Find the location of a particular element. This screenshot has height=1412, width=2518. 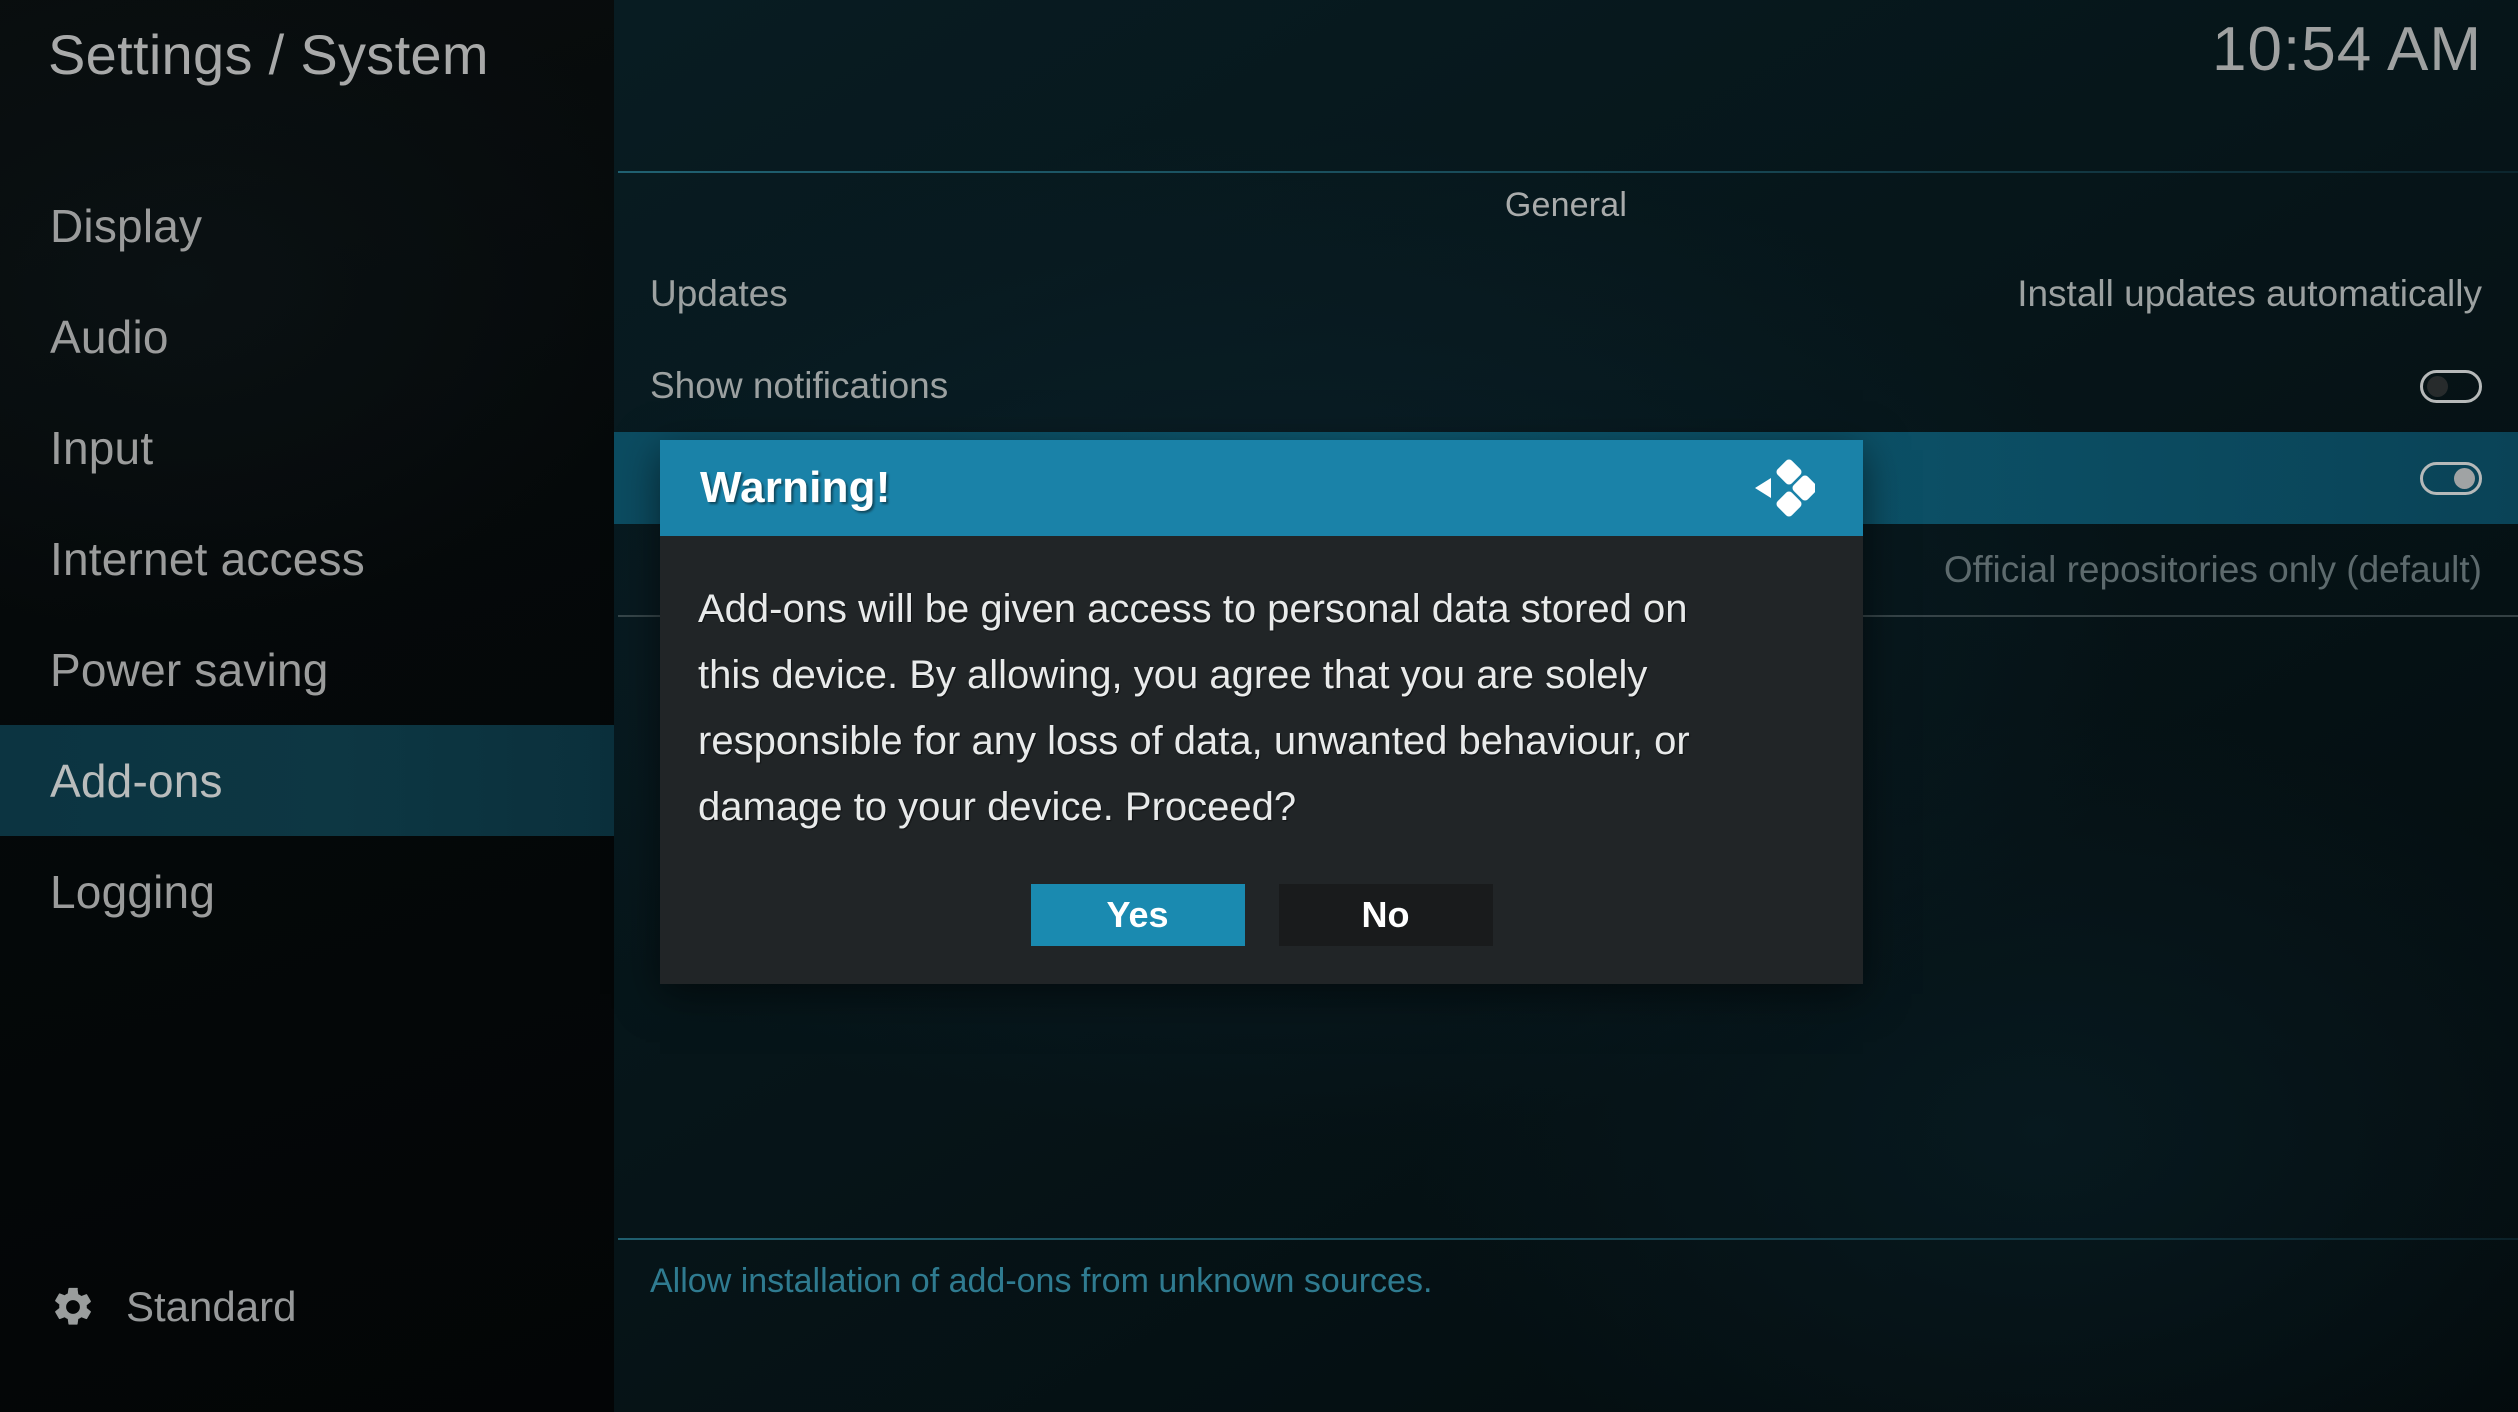

clock: 10:54 AM is located at coordinates (2347, 49).